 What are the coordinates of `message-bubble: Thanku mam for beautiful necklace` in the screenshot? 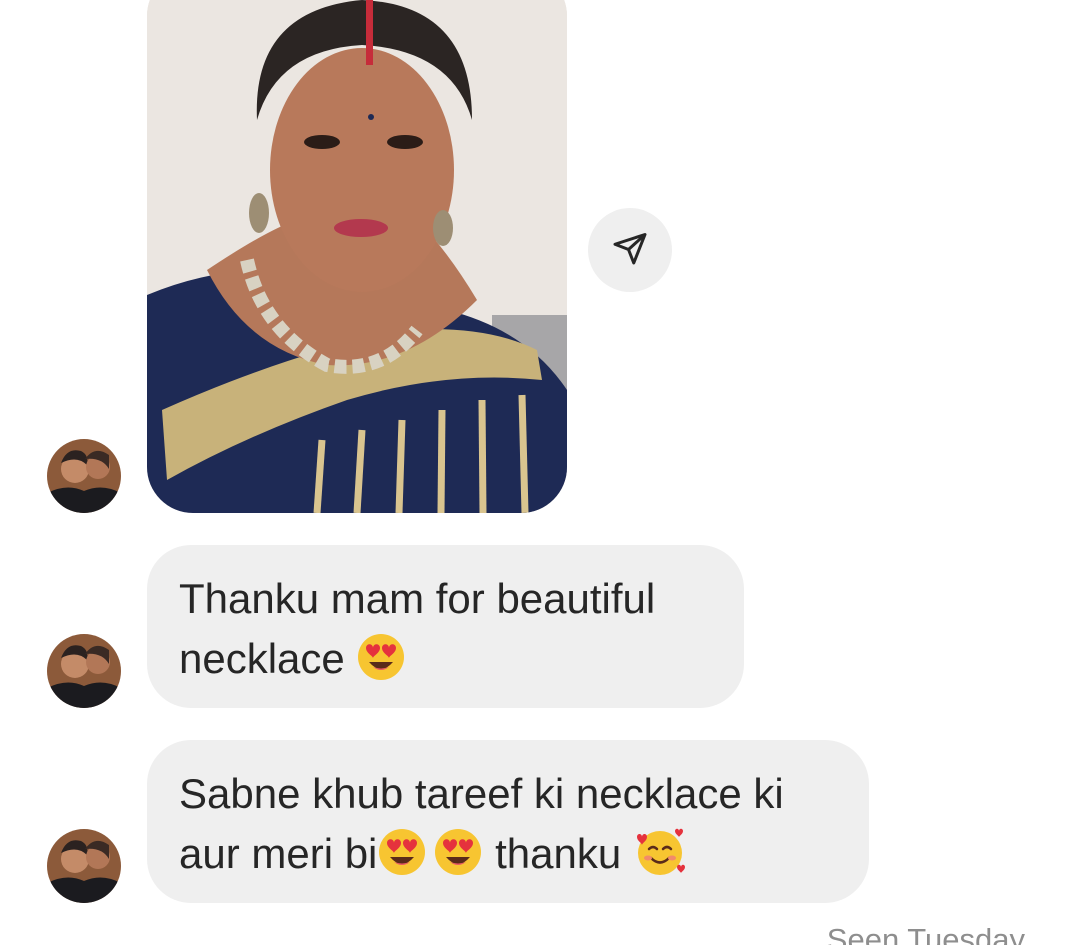 It's located at (445, 626).